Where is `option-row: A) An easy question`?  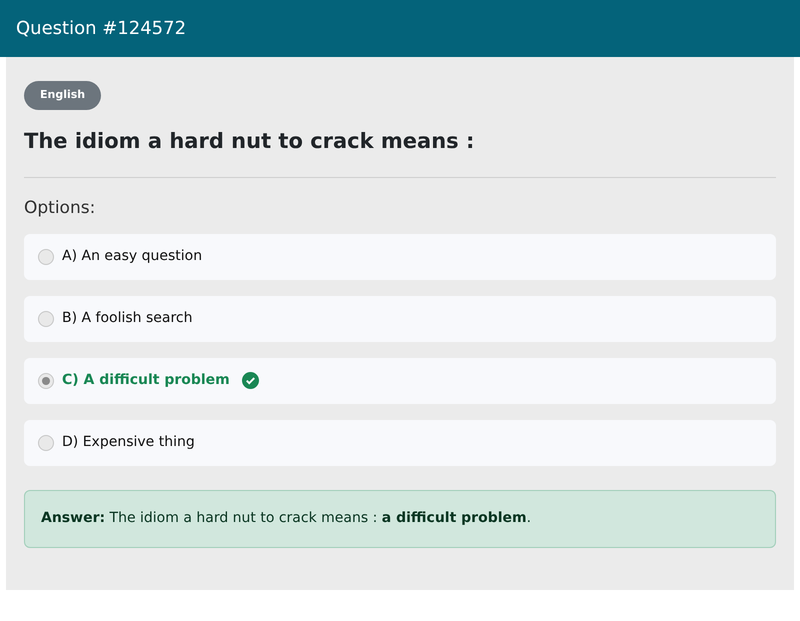 option-row: A) An easy question is located at coordinates (400, 257).